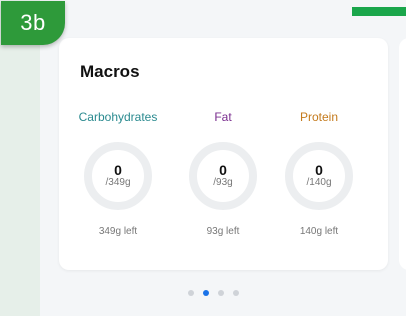 Image resolution: width=406 pixels, height=316 pixels. I want to click on macro-name-carbohydrates: Carbohydrates, so click(118, 117).